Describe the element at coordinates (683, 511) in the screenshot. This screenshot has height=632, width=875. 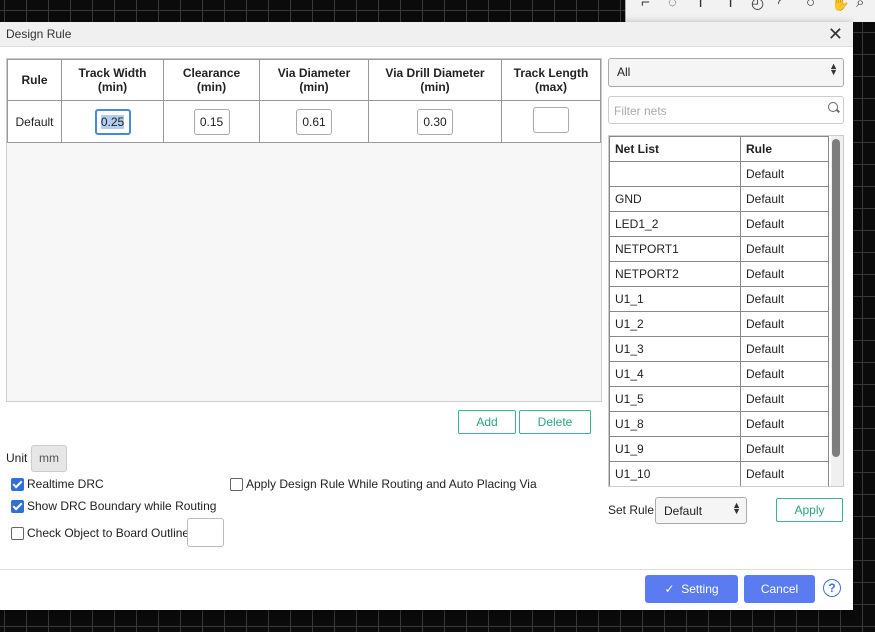
I see `set-rule-value: Default` at that location.